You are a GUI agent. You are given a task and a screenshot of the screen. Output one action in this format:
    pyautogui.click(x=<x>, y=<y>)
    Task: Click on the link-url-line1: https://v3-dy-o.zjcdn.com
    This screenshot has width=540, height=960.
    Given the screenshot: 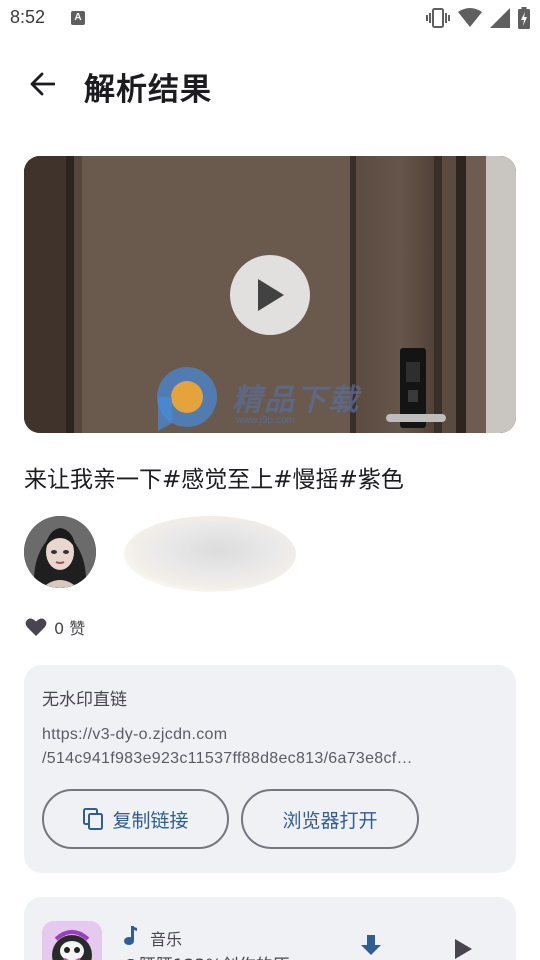 What is the action you would take?
    pyautogui.click(x=135, y=734)
    